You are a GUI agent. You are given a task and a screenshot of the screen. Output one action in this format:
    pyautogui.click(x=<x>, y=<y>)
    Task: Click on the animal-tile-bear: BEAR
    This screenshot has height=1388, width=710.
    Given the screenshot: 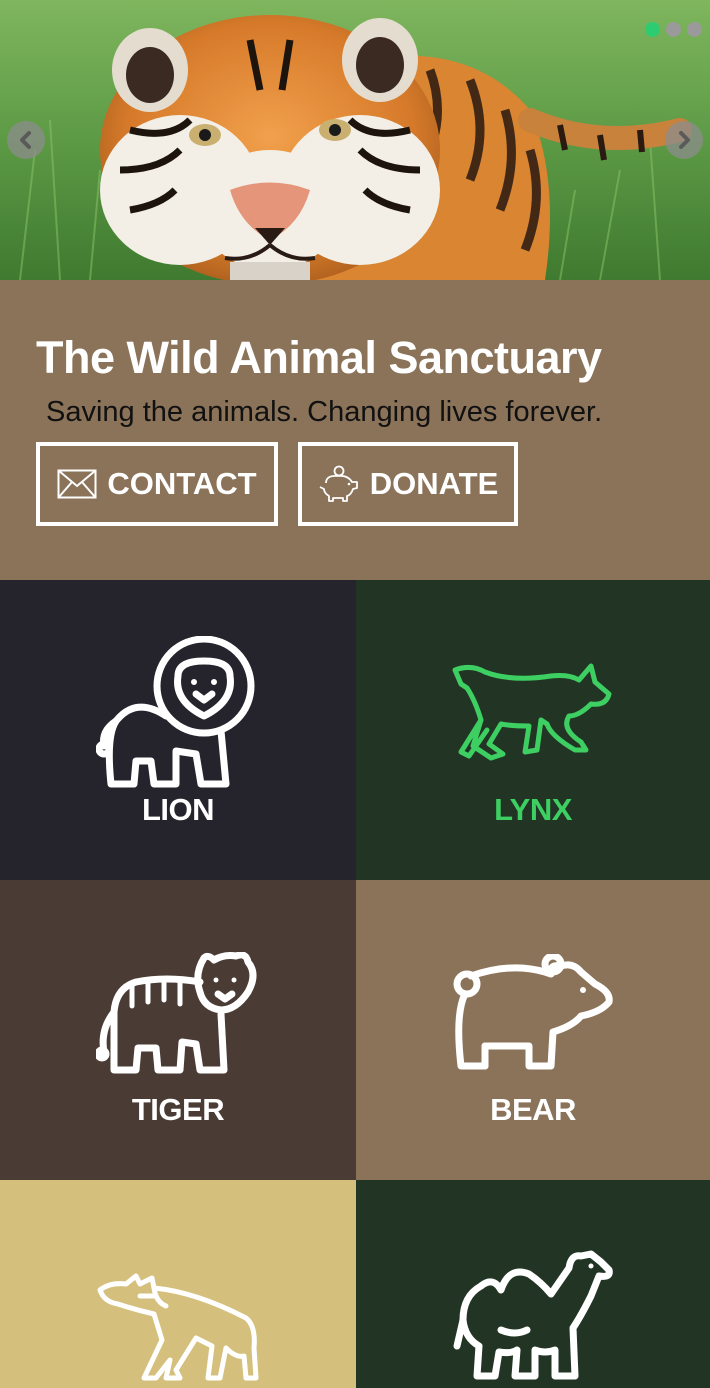 What is the action you would take?
    pyautogui.click(x=533, y=1030)
    